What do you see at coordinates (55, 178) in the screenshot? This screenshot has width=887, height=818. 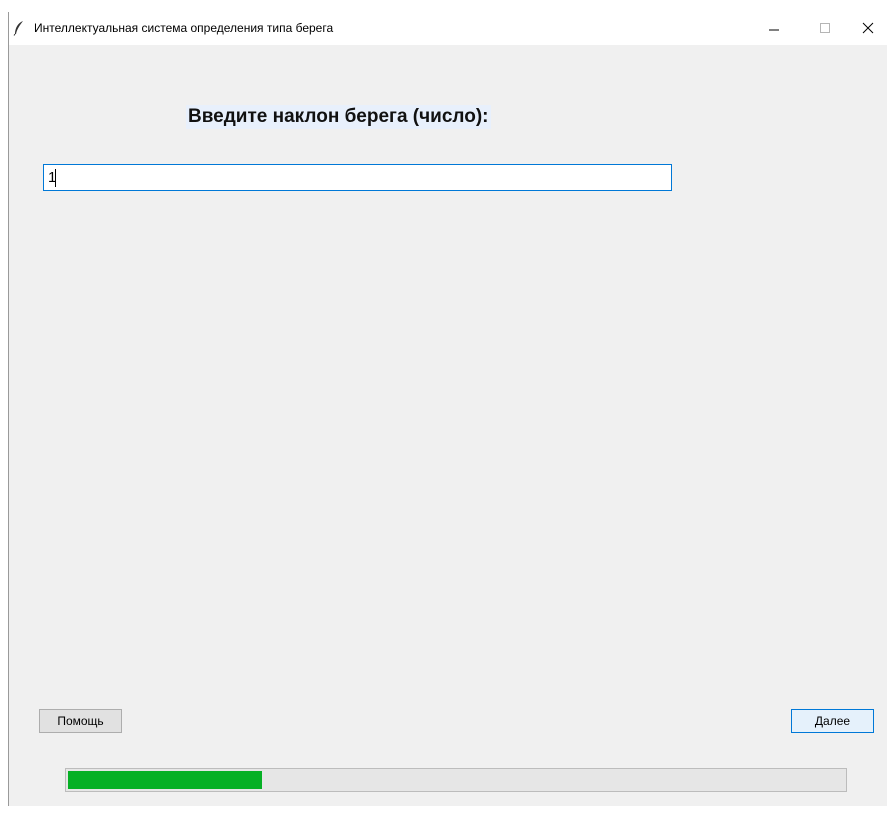 I see `text-caret` at bounding box center [55, 178].